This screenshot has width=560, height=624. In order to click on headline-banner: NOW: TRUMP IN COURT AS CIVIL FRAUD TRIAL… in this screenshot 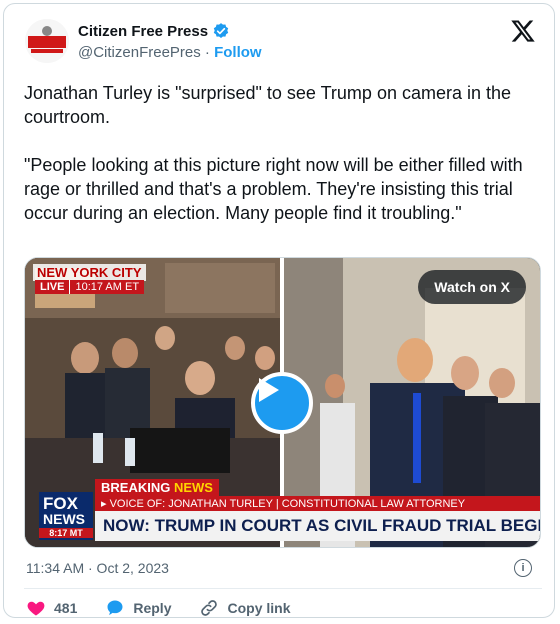, I will do `click(317, 526)`.